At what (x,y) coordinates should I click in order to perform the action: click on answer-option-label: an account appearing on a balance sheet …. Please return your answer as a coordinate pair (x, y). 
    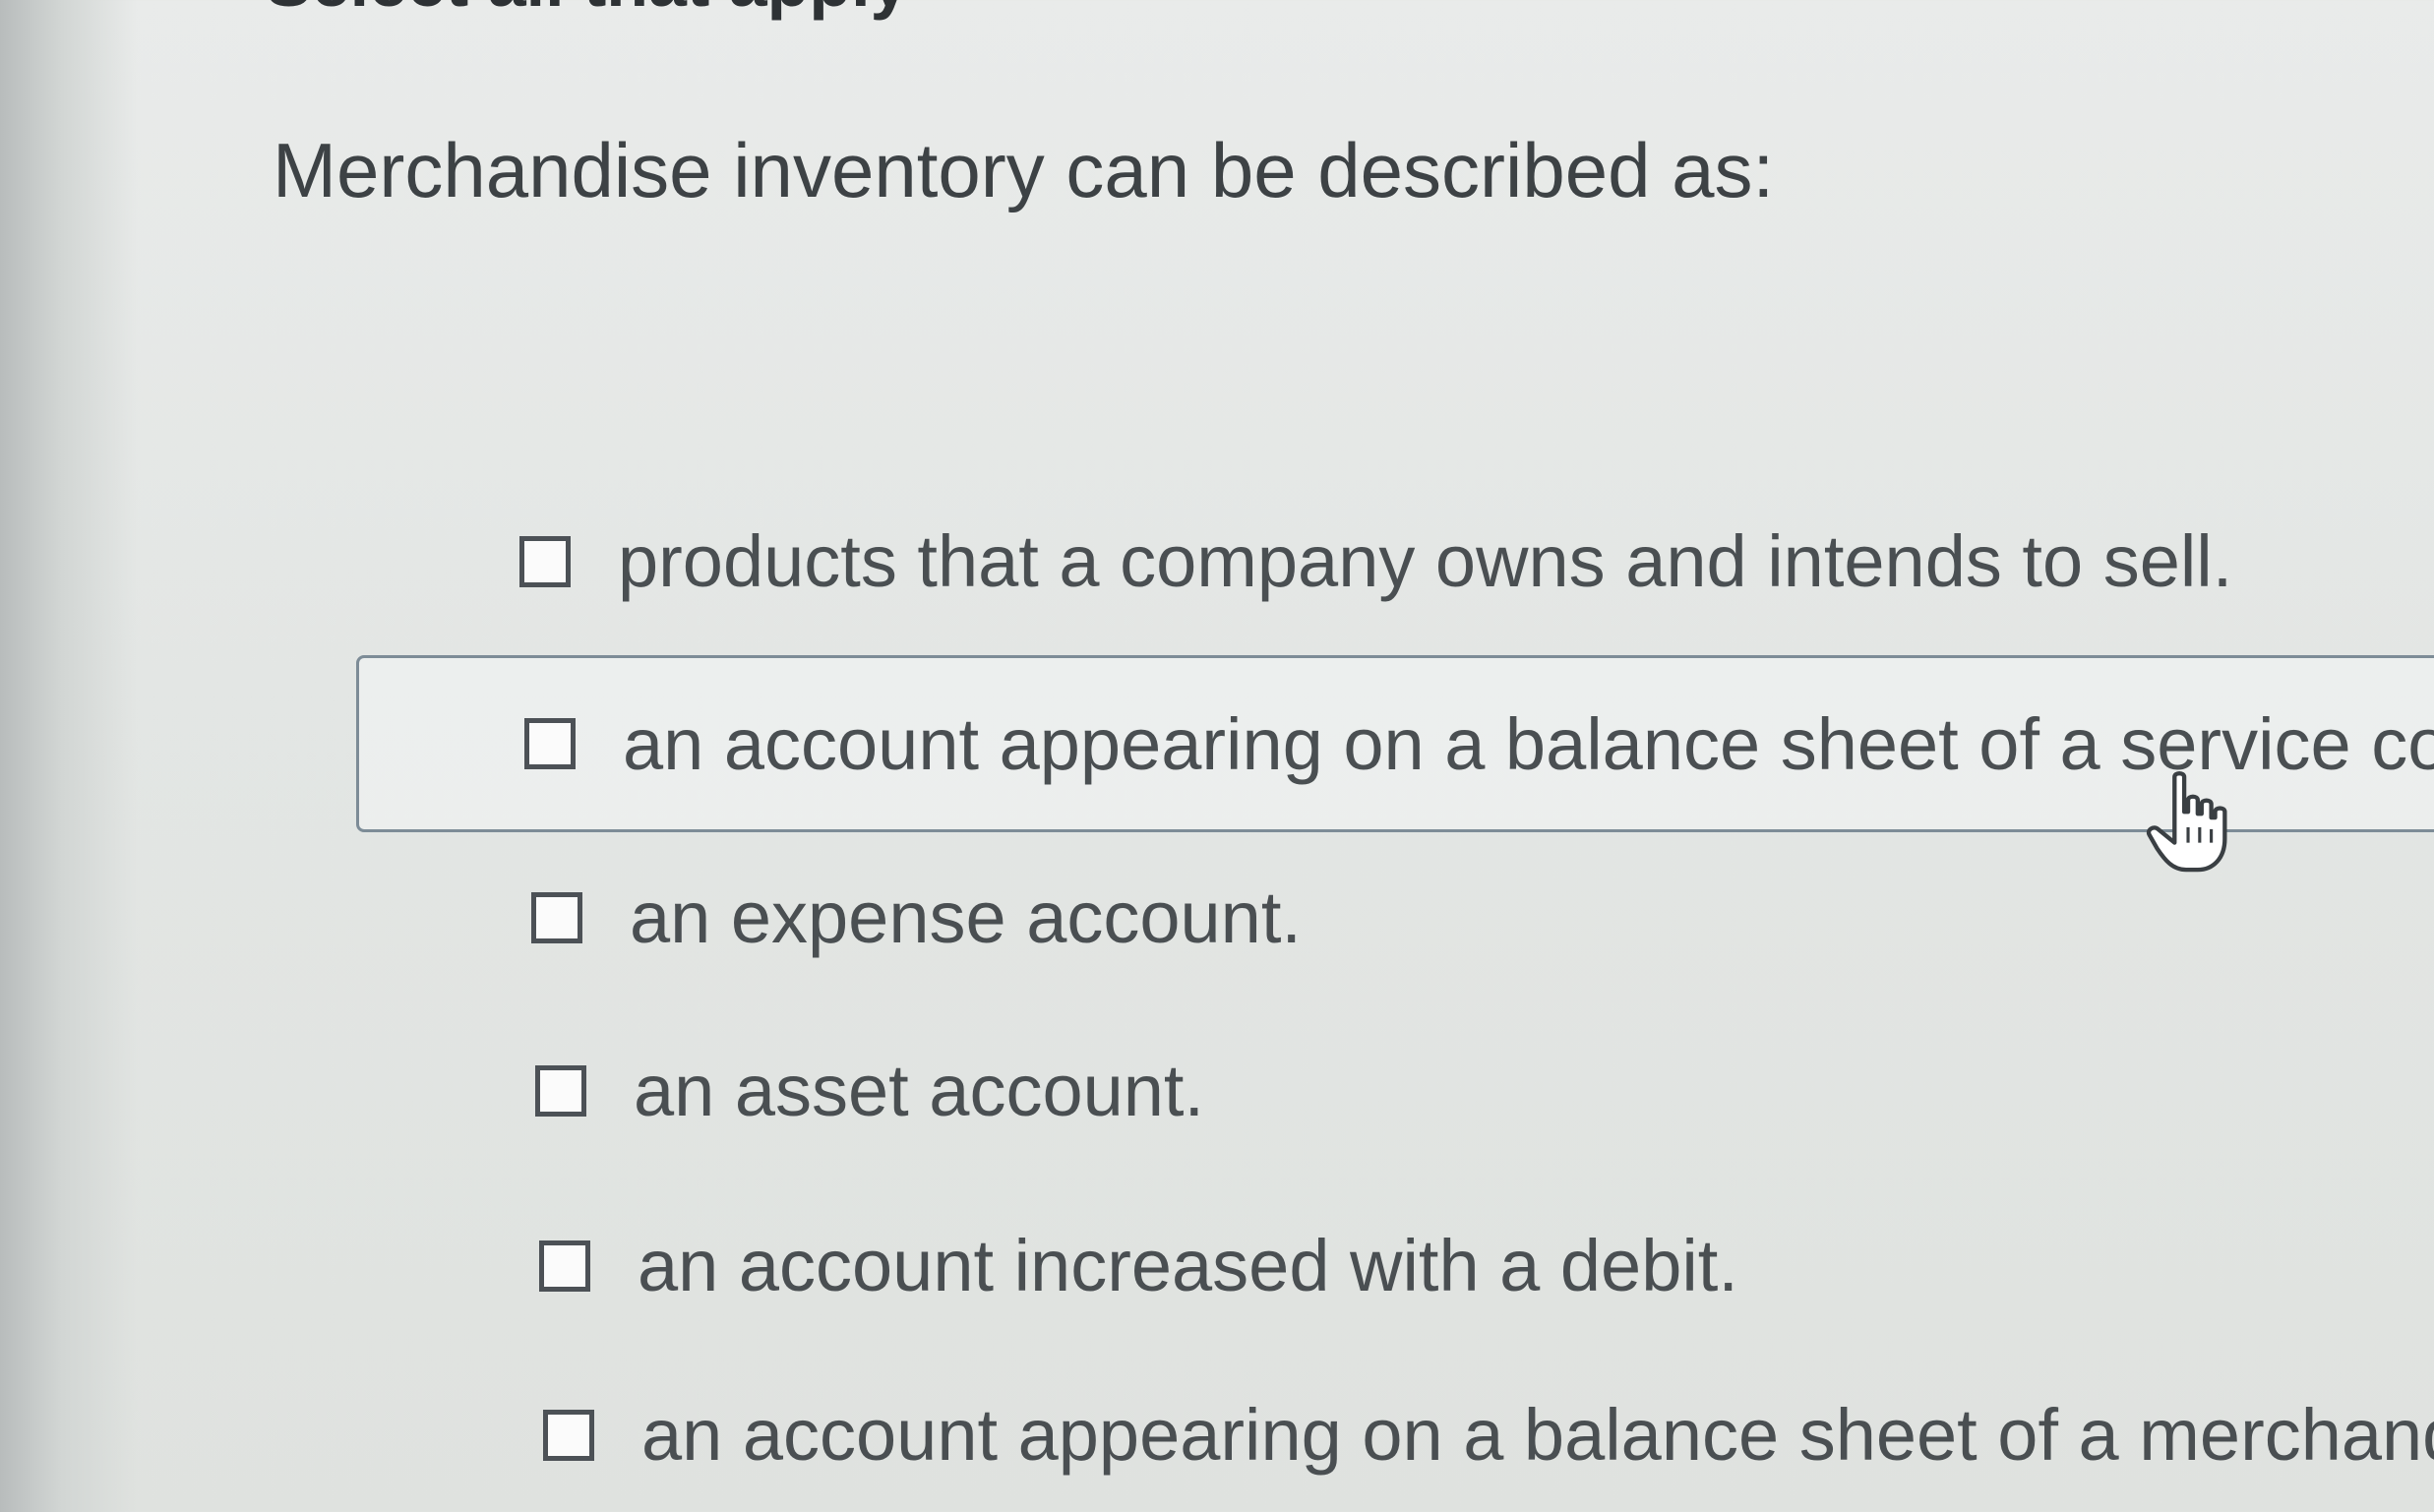
    Looking at the image, I should click on (1537, 1435).